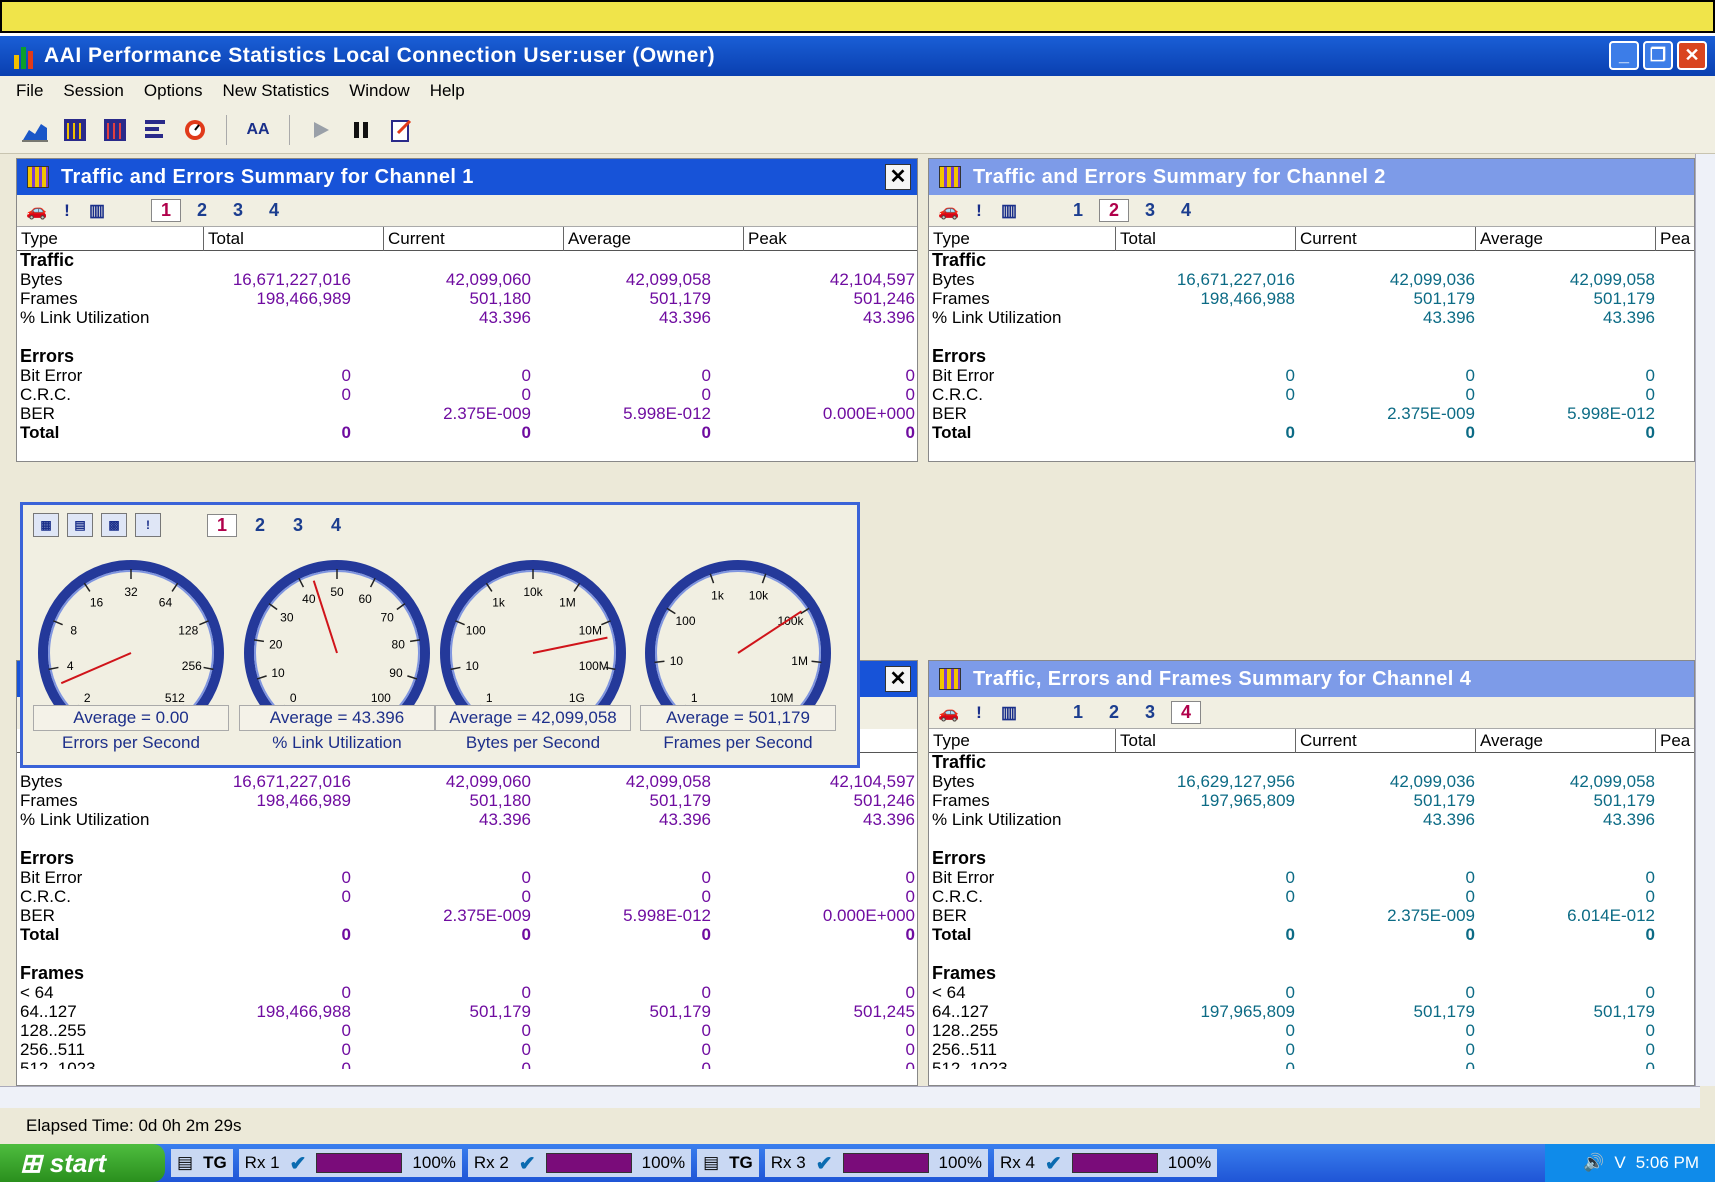  What do you see at coordinates (258, 130) in the screenshot?
I see `font-size-button: AA` at bounding box center [258, 130].